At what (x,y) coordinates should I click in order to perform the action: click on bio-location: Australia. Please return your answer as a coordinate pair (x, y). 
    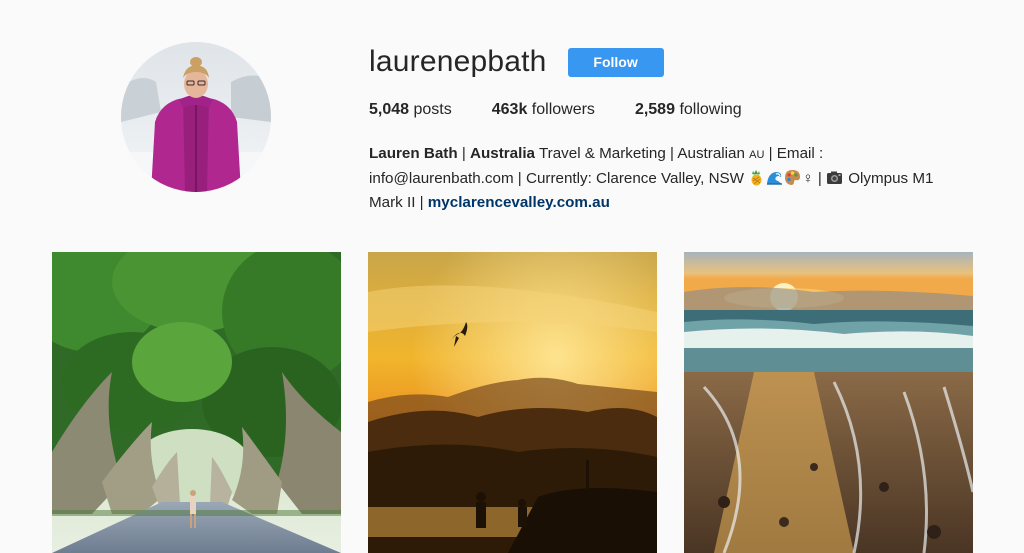
    Looking at the image, I should click on (502, 153).